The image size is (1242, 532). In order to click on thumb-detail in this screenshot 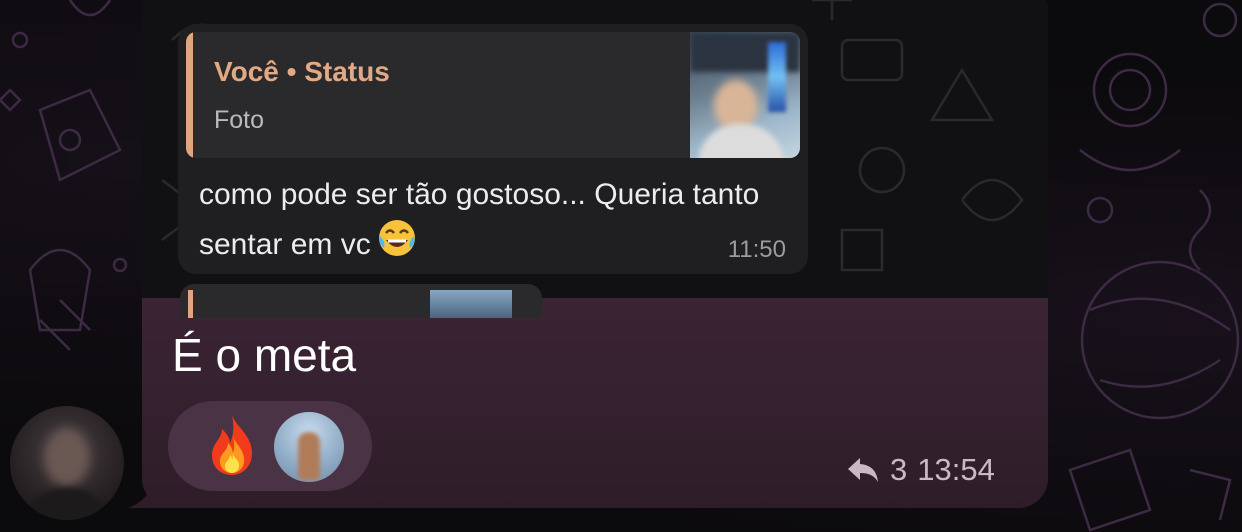, I will do `click(777, 77)`.